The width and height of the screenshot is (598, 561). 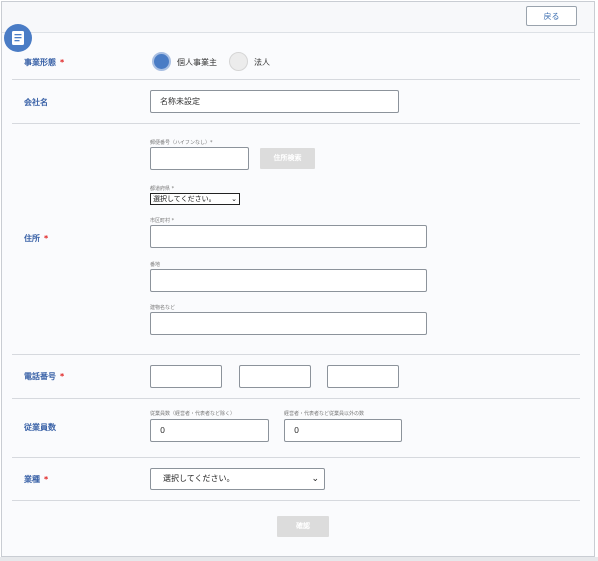 What do you see at coordinates (181, 143) in the screenshot?
I see `postal-code-label: 郵便番号（ハイフンなし）*` at bounding box center [181, 143].